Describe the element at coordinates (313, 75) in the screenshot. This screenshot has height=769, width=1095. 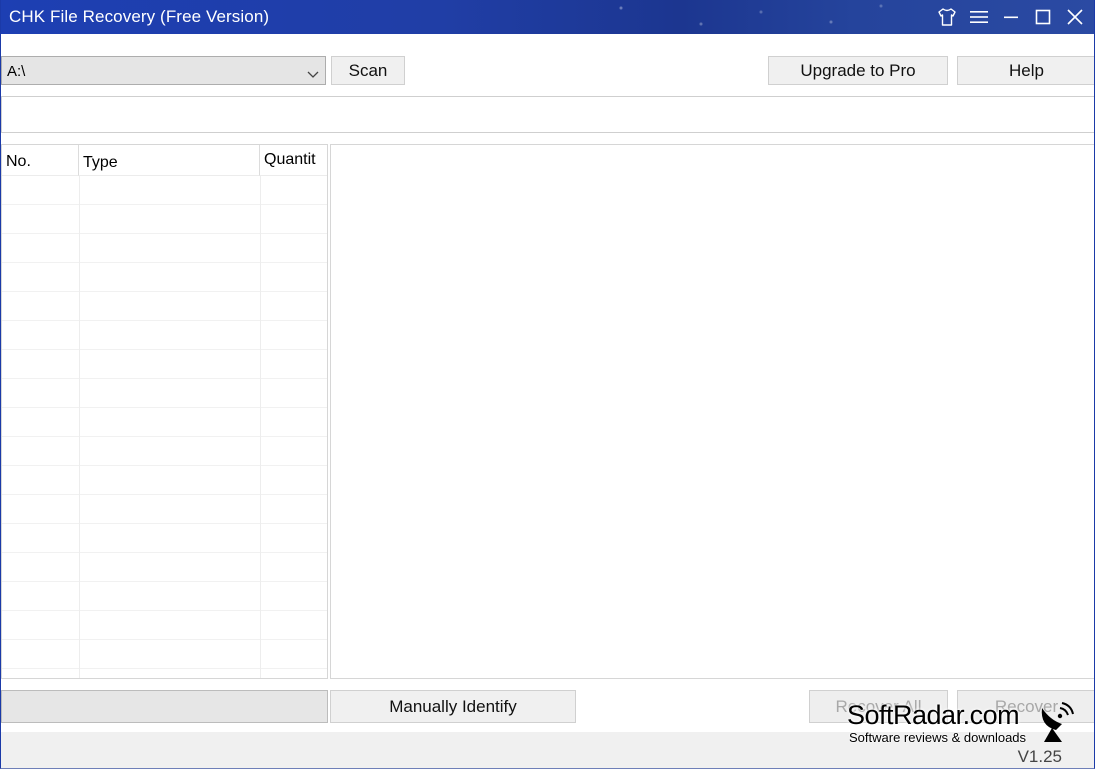
I see `chevron-down-icon` at that location.